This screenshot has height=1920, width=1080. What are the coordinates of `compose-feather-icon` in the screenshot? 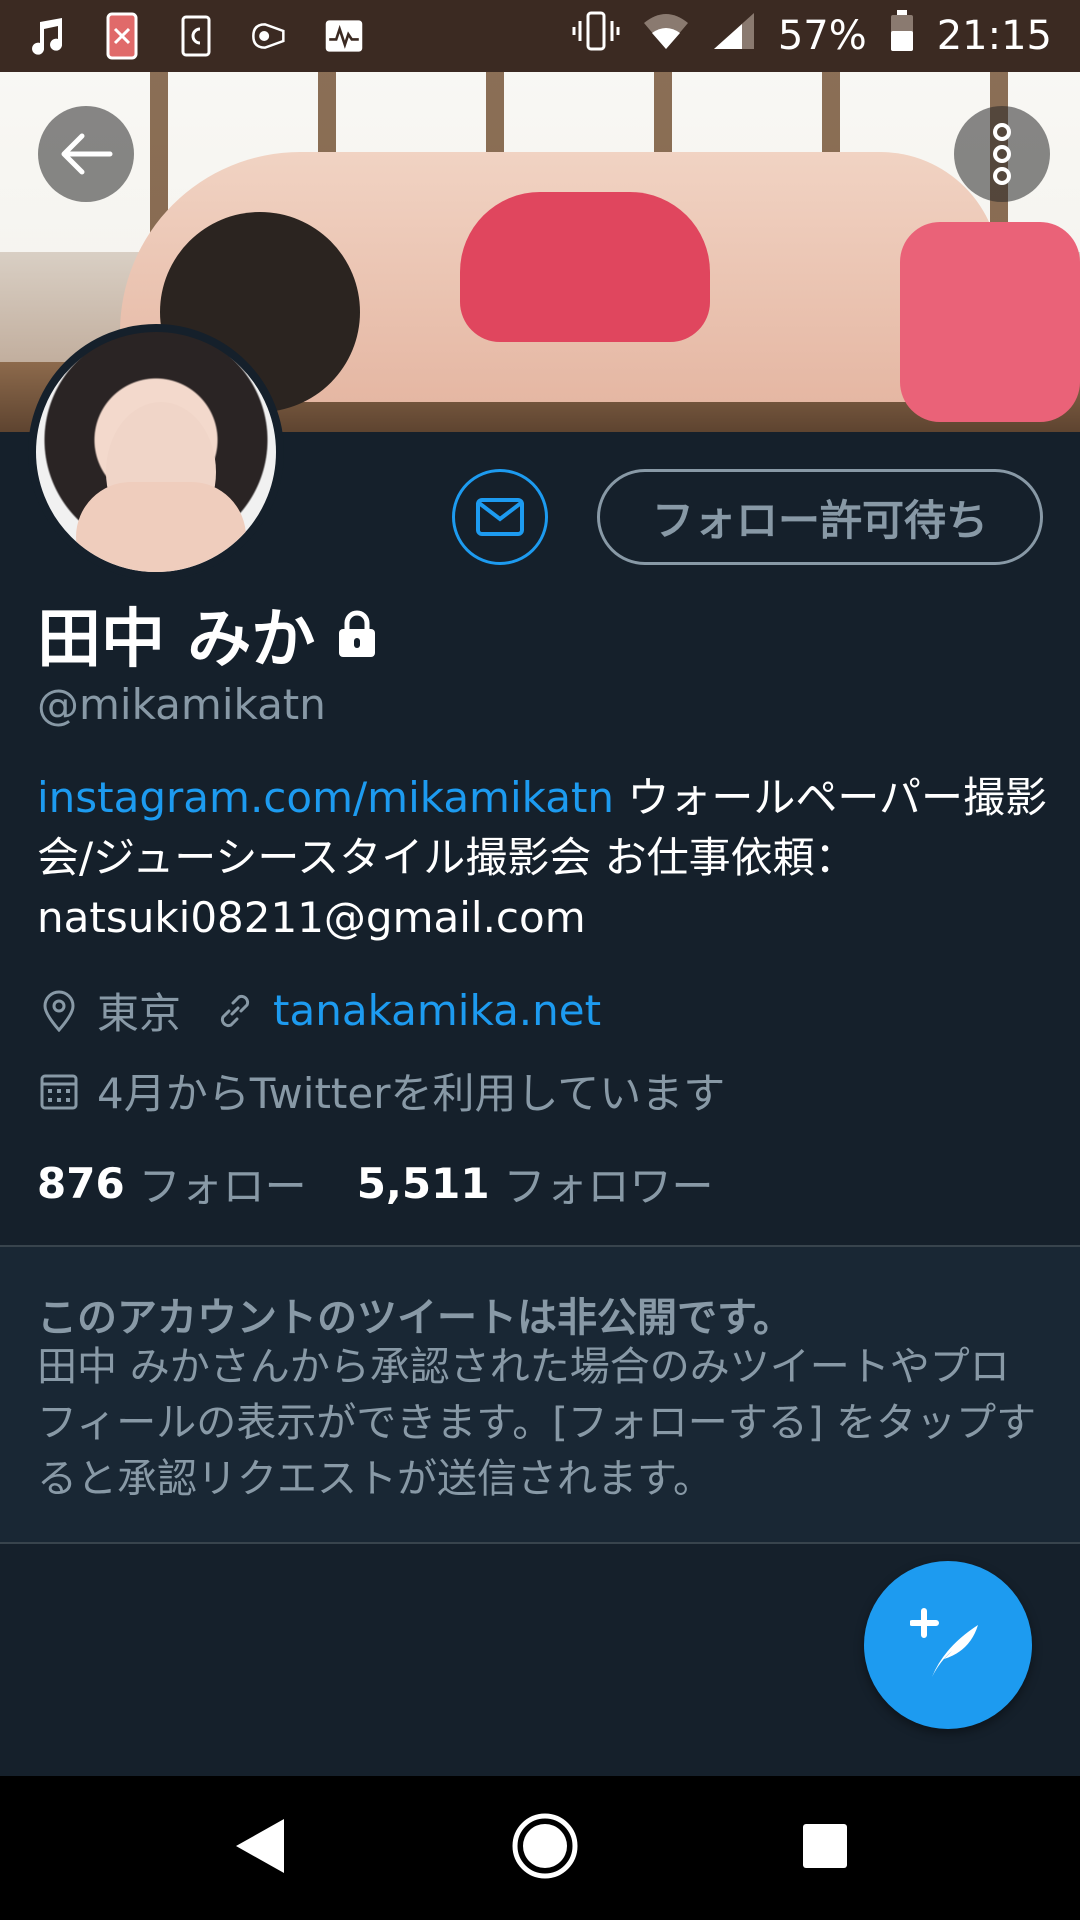 It's located at (944, 1642).